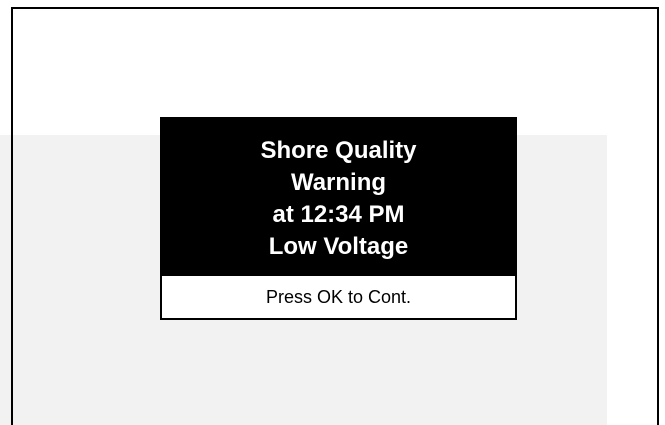 Image resolution: width=665 pixels, height=425 pixels. Describe the element at coordinates (338, 182) in the screenshot. I see `alert-title-line-2: Warning` at that location.